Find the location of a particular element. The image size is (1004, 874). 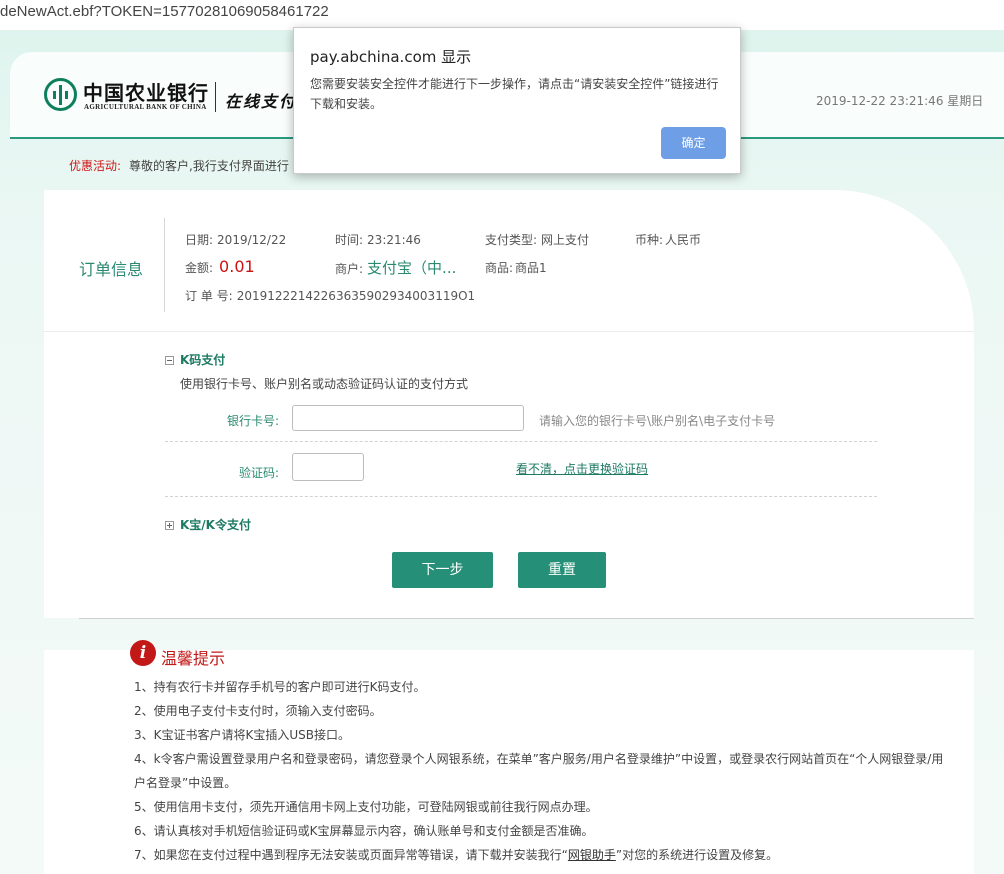

order-product: 商品: 商品1 is located at coordinates (516, 267).